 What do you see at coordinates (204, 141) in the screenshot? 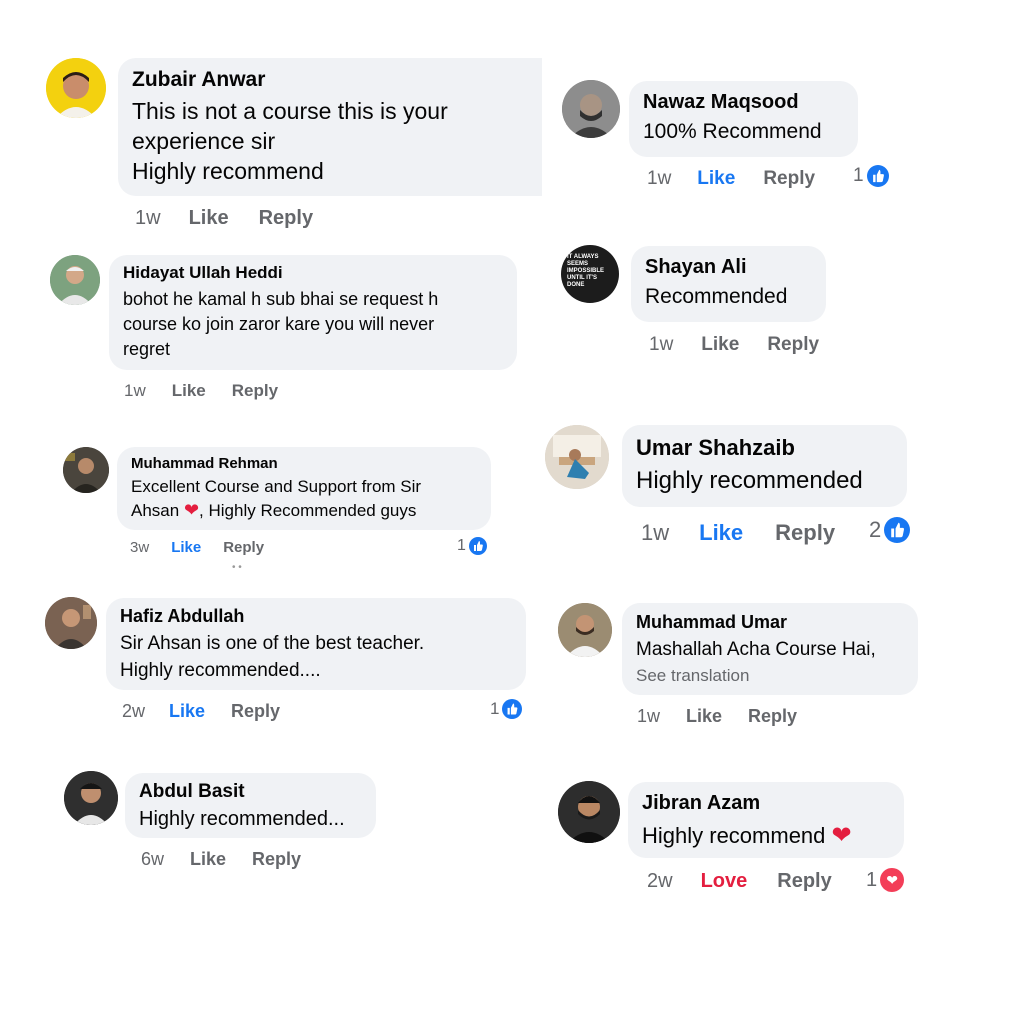
I see `comment-text: experience sir` at bounding box center [204, 141].